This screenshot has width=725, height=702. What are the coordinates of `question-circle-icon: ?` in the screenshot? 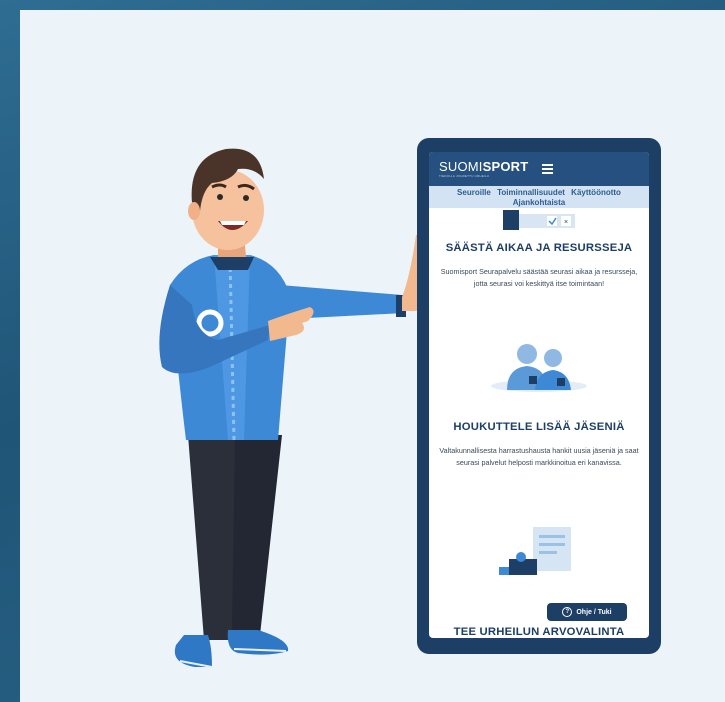 It's located at (567, 612).